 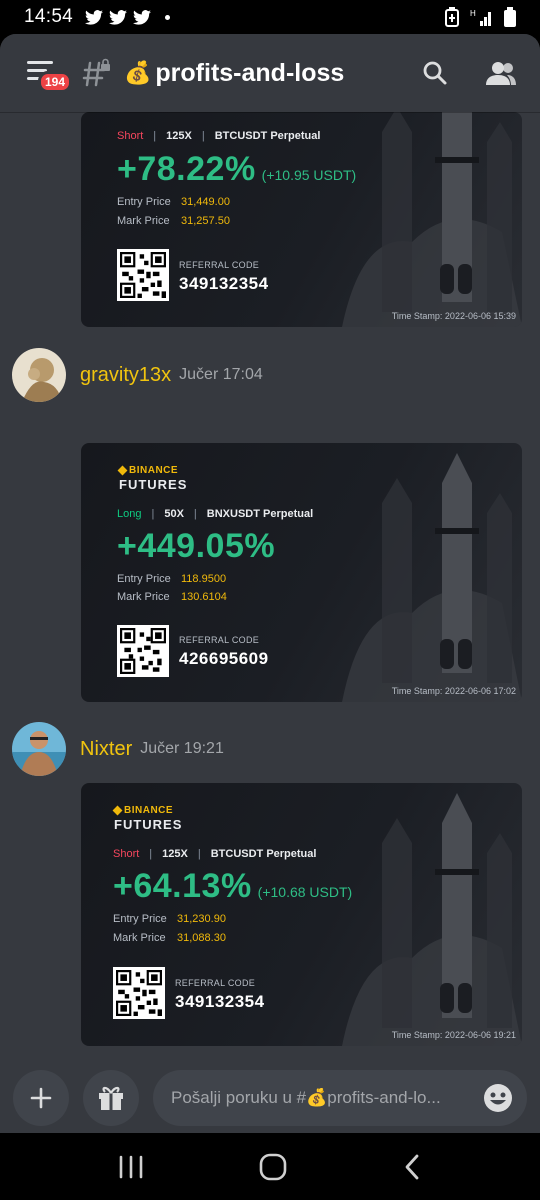 What do you see at coordinates (473, 13) in the screenshot?
I see `svg-text: H` at bounding box center [473, 13].